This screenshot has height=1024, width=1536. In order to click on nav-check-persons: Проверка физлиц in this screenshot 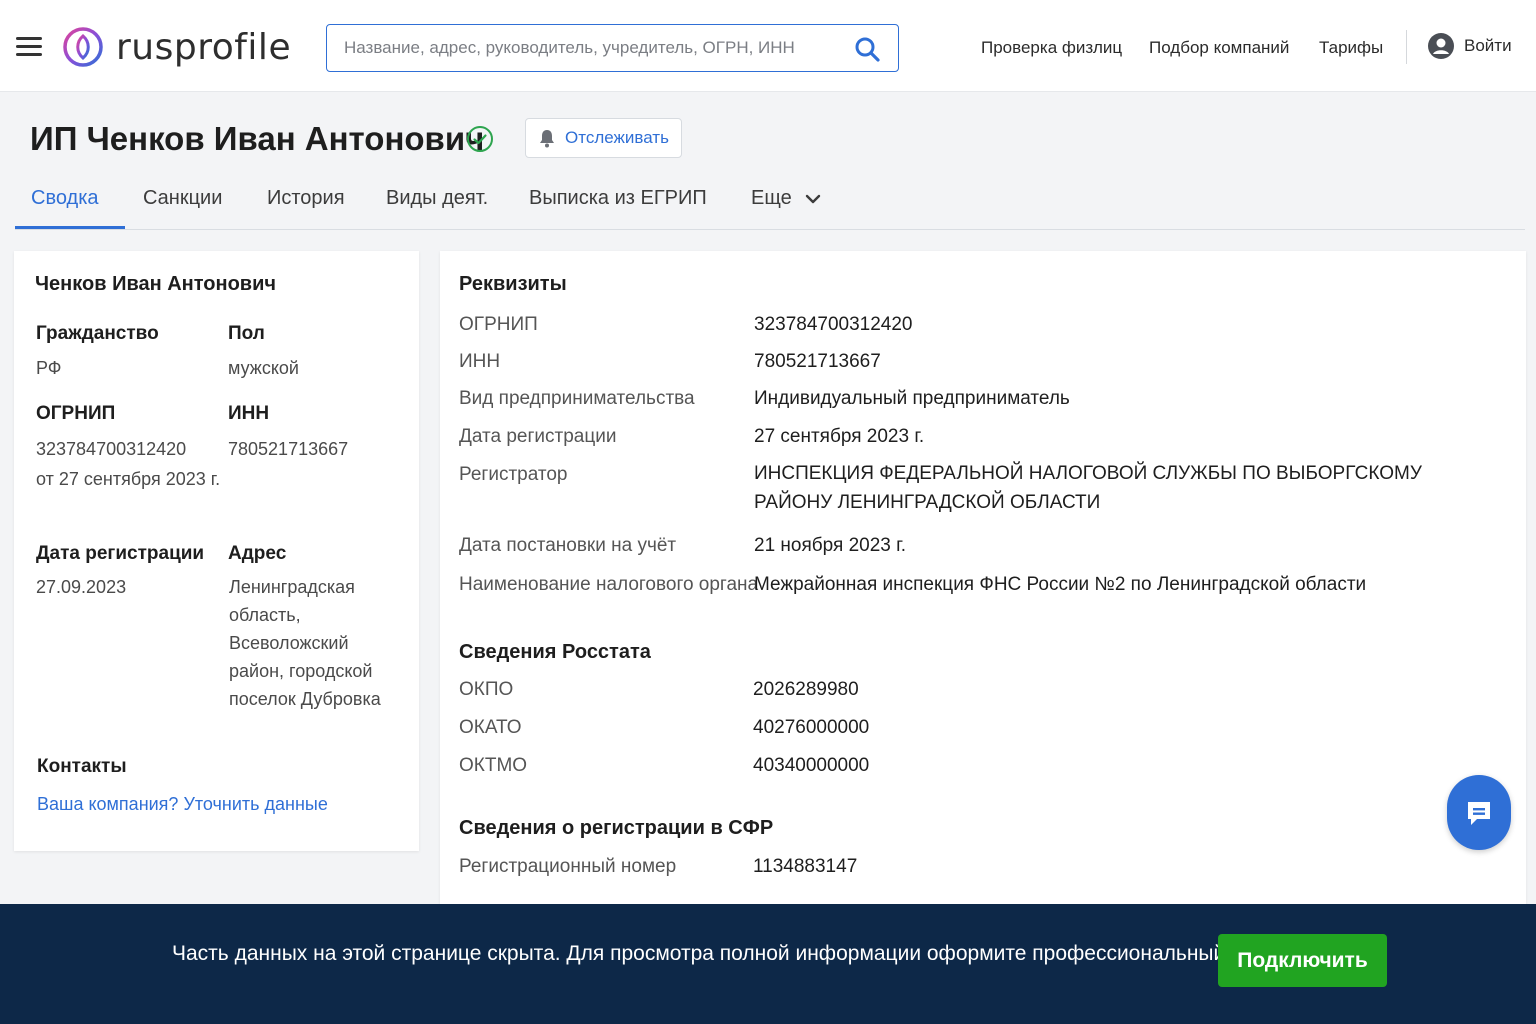, I will do `click(1051, 48)`.